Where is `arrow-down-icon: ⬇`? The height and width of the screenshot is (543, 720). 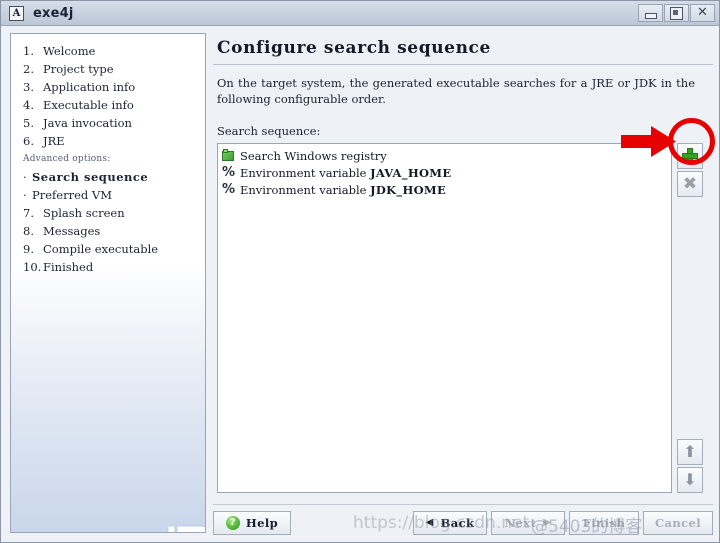 arrow-down-icon: ⬇ is located at coordinates (690, 479).